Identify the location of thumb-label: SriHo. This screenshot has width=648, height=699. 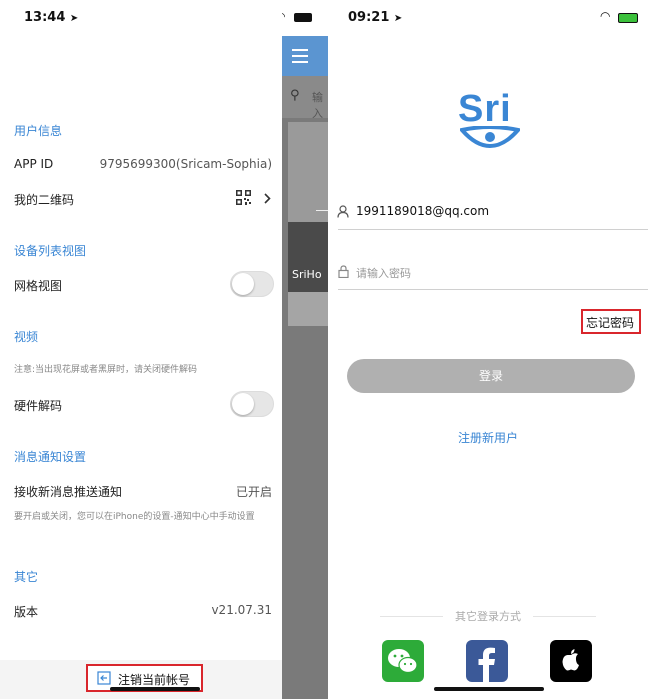
(307, 274).